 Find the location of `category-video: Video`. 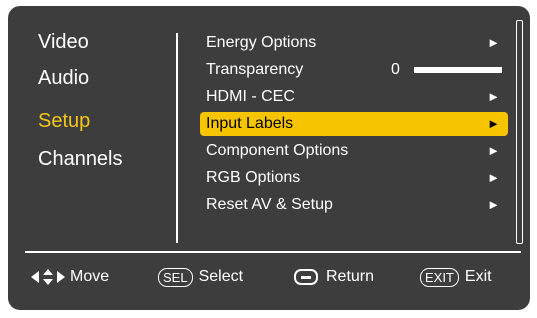

category-video: Video is located at coordinates (63, 42).